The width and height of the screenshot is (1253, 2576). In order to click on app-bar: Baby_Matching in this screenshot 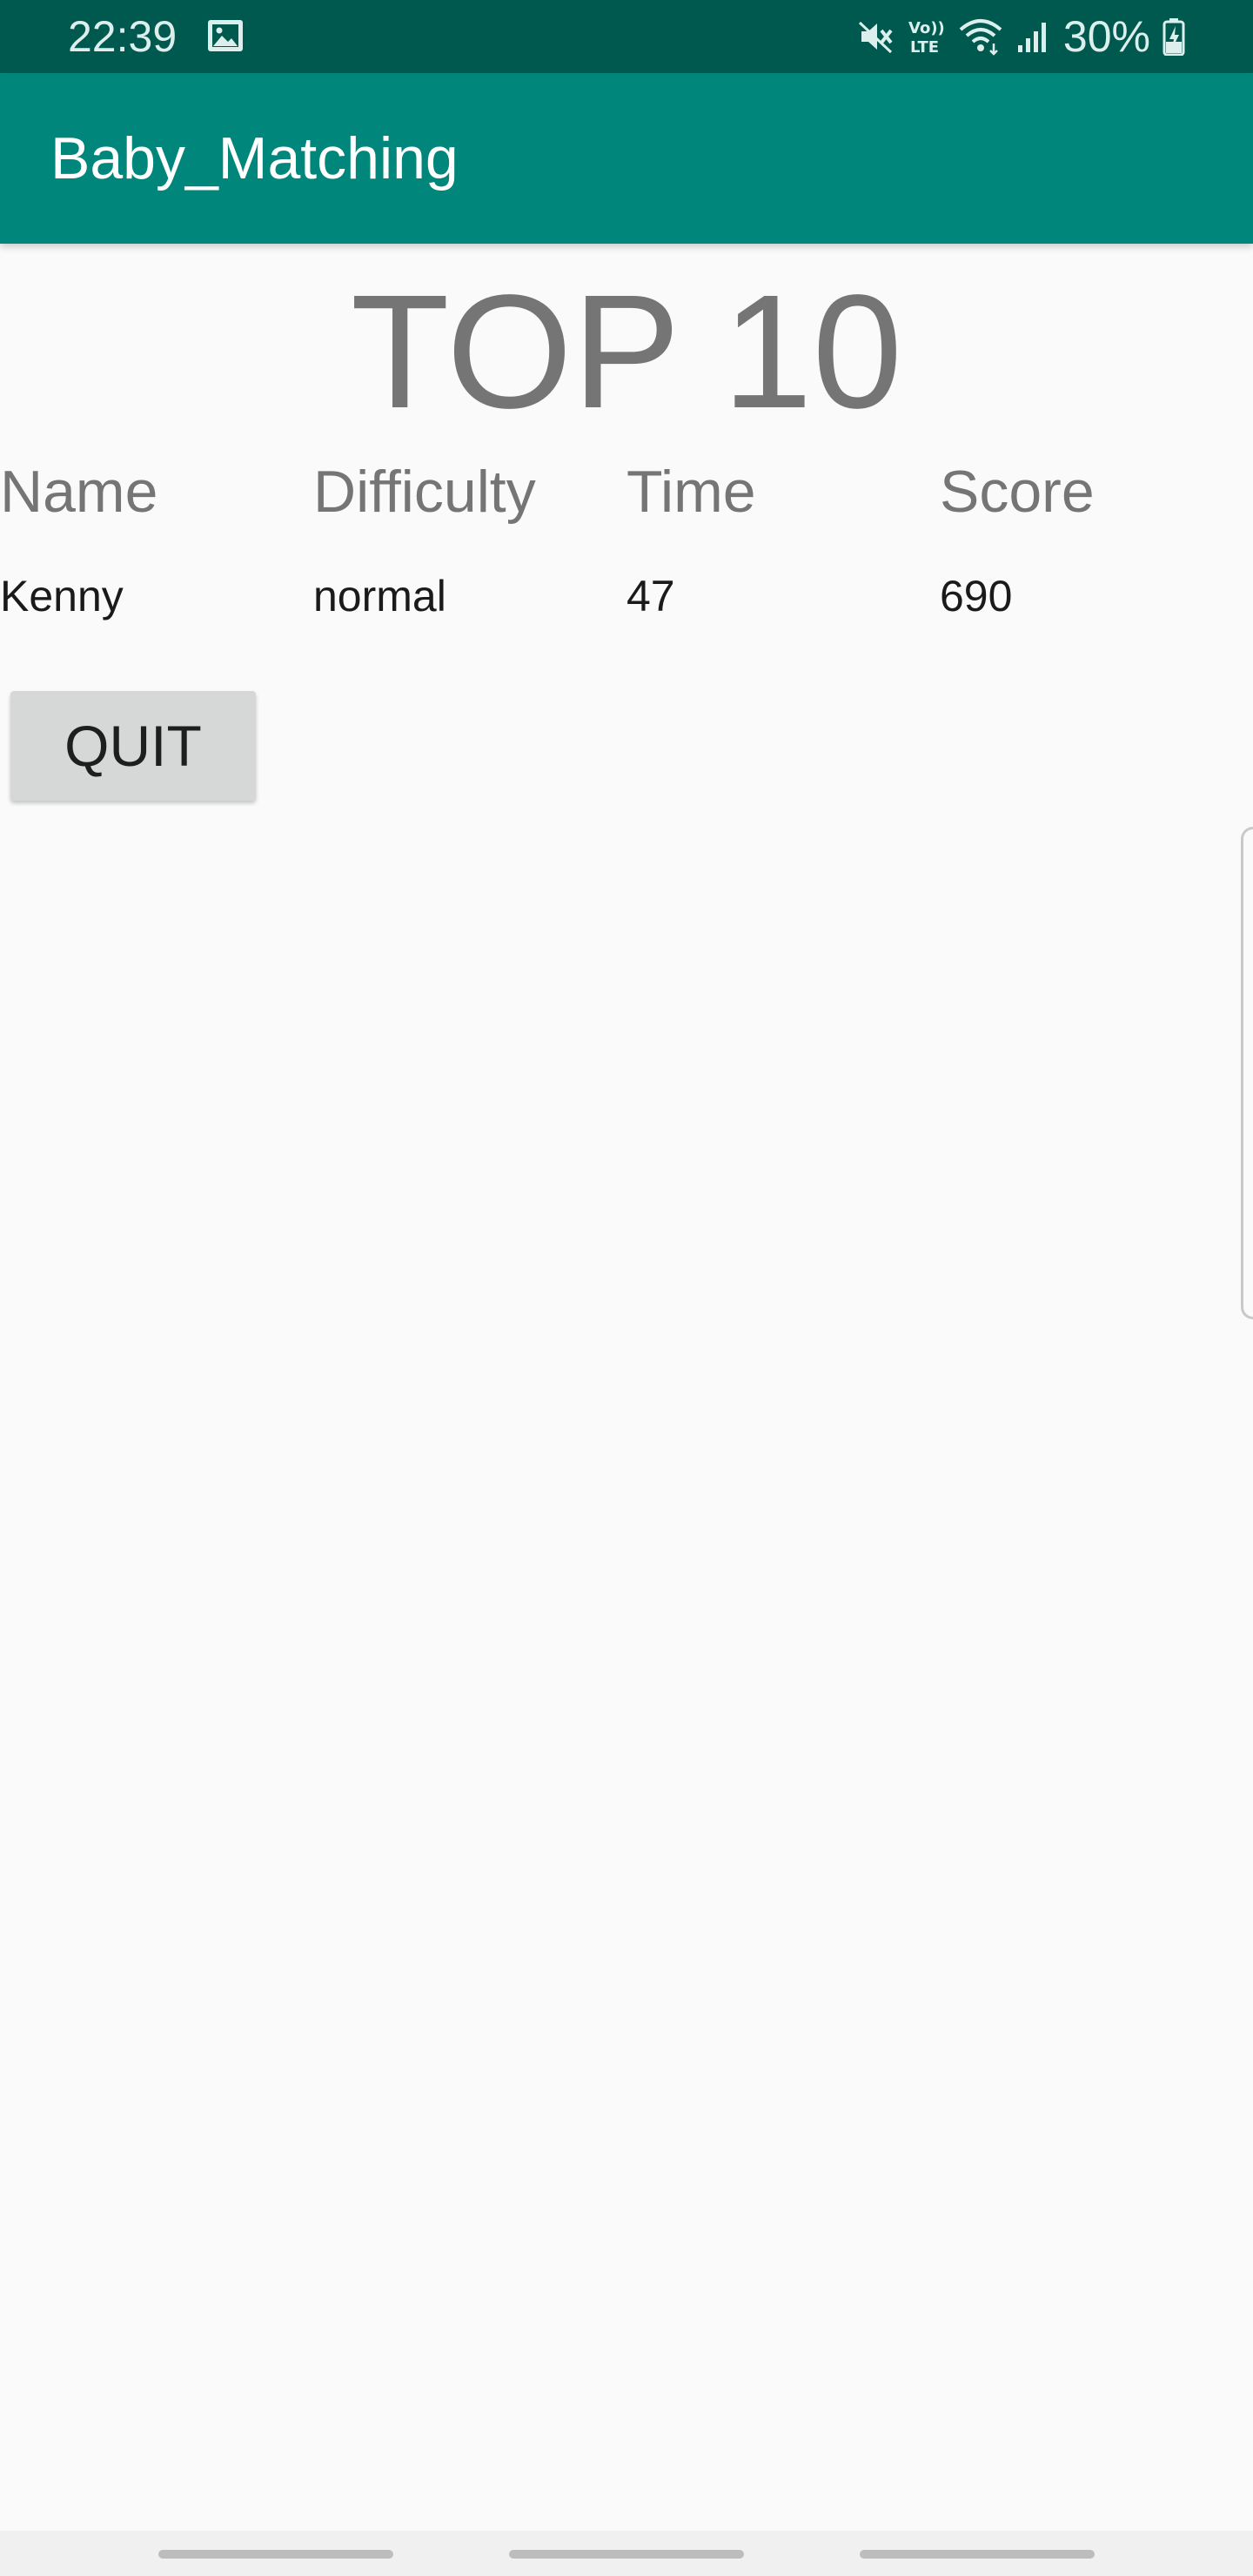, I will do `click(626, 158)`.